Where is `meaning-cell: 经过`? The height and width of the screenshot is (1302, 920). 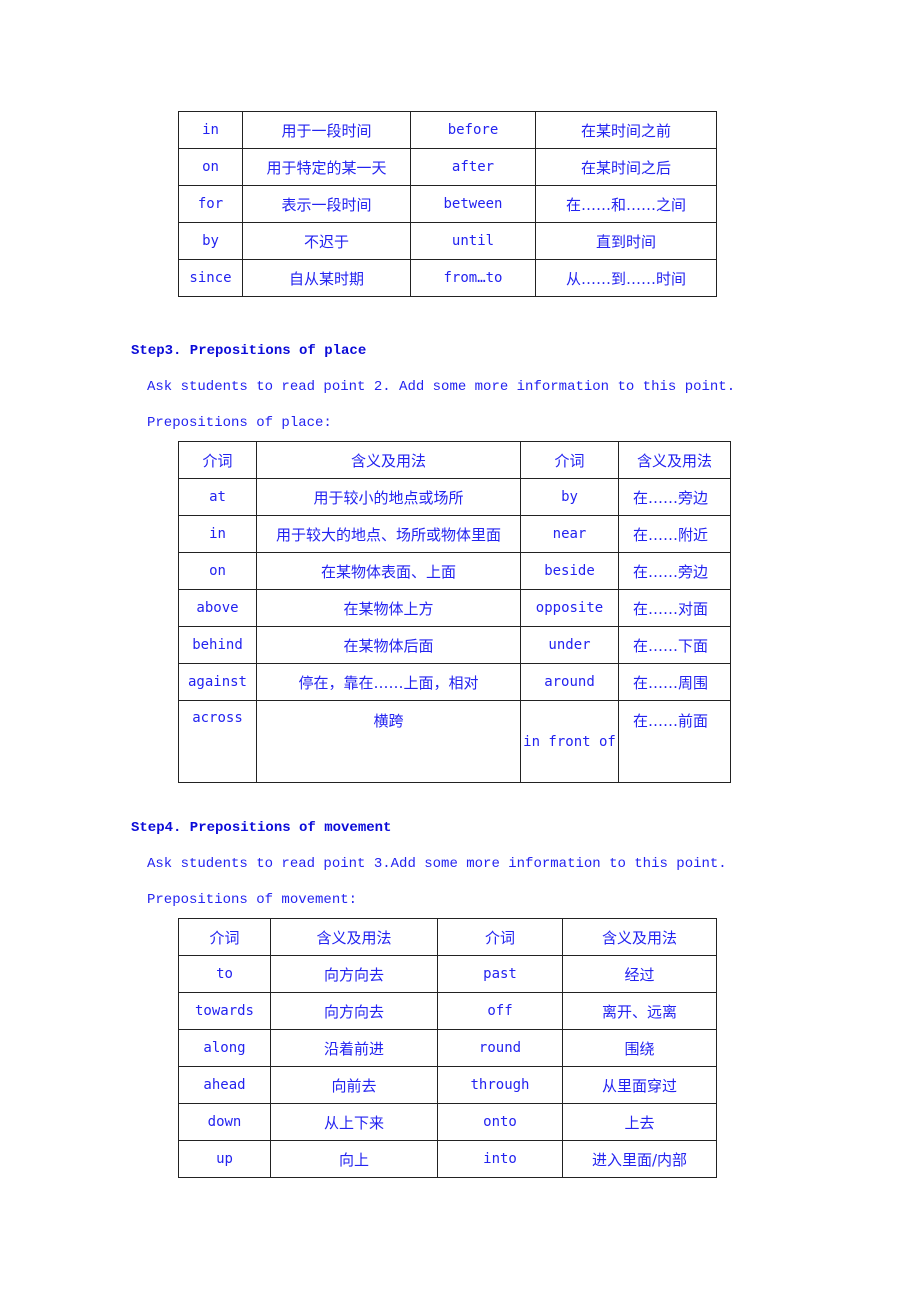
meaning-cell: 经过 is located at coordinates (639, 974).